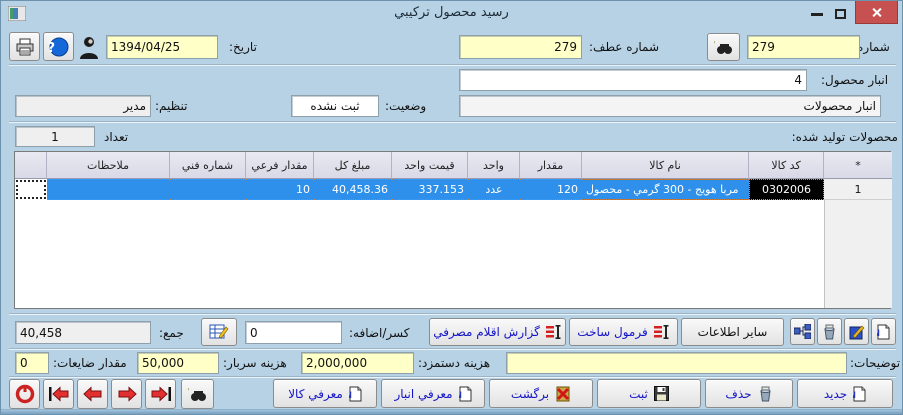  What do you see at coordinates (325, 393) in the screenshot?
I see `define-product-button: N معرفي کالا` at bounding box center [325, 393].